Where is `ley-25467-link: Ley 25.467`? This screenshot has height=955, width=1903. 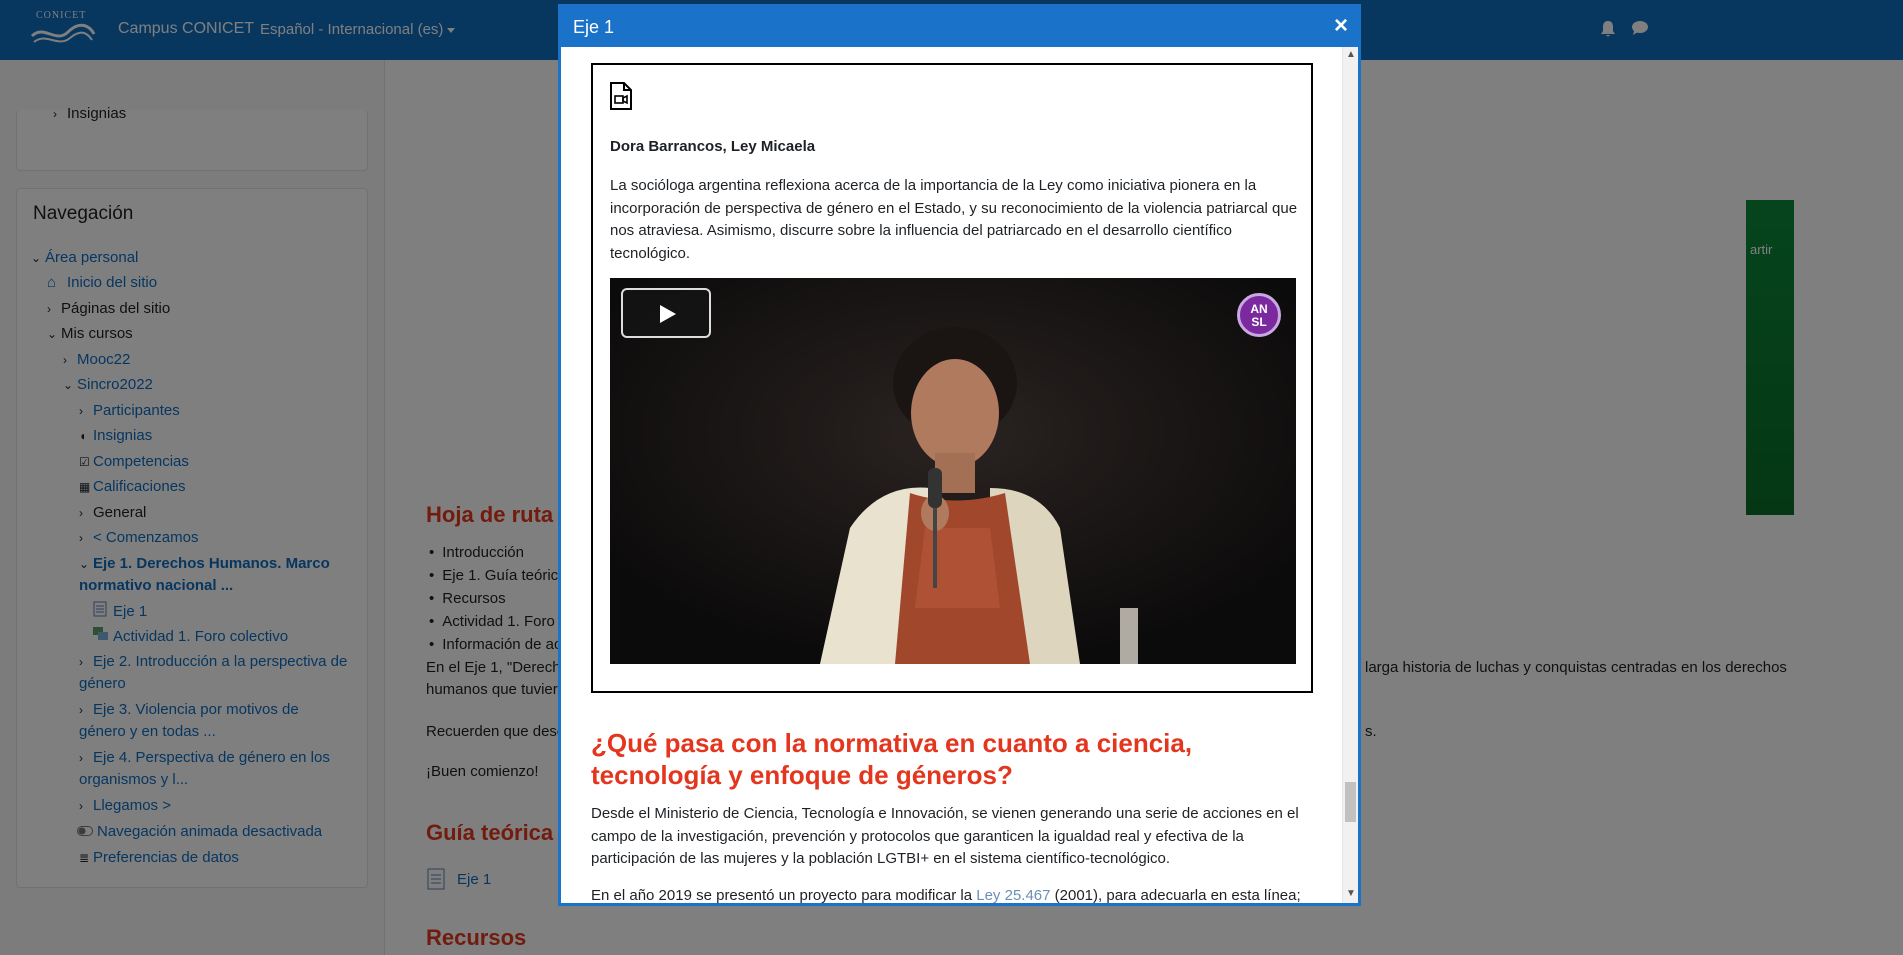
ley-25467-link: Ley 25.467 is located at coordinates (1013, 895).